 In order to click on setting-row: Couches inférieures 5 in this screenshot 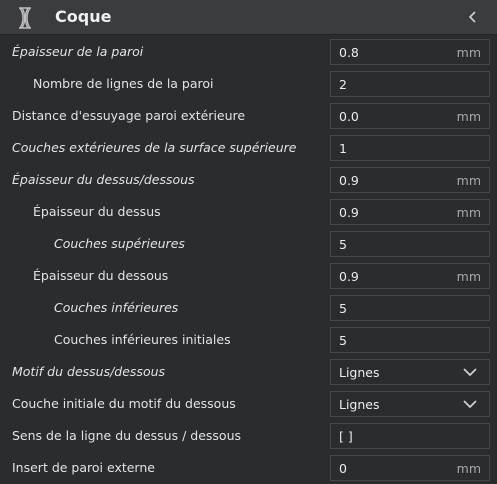, I will do `click(248, 308)`.